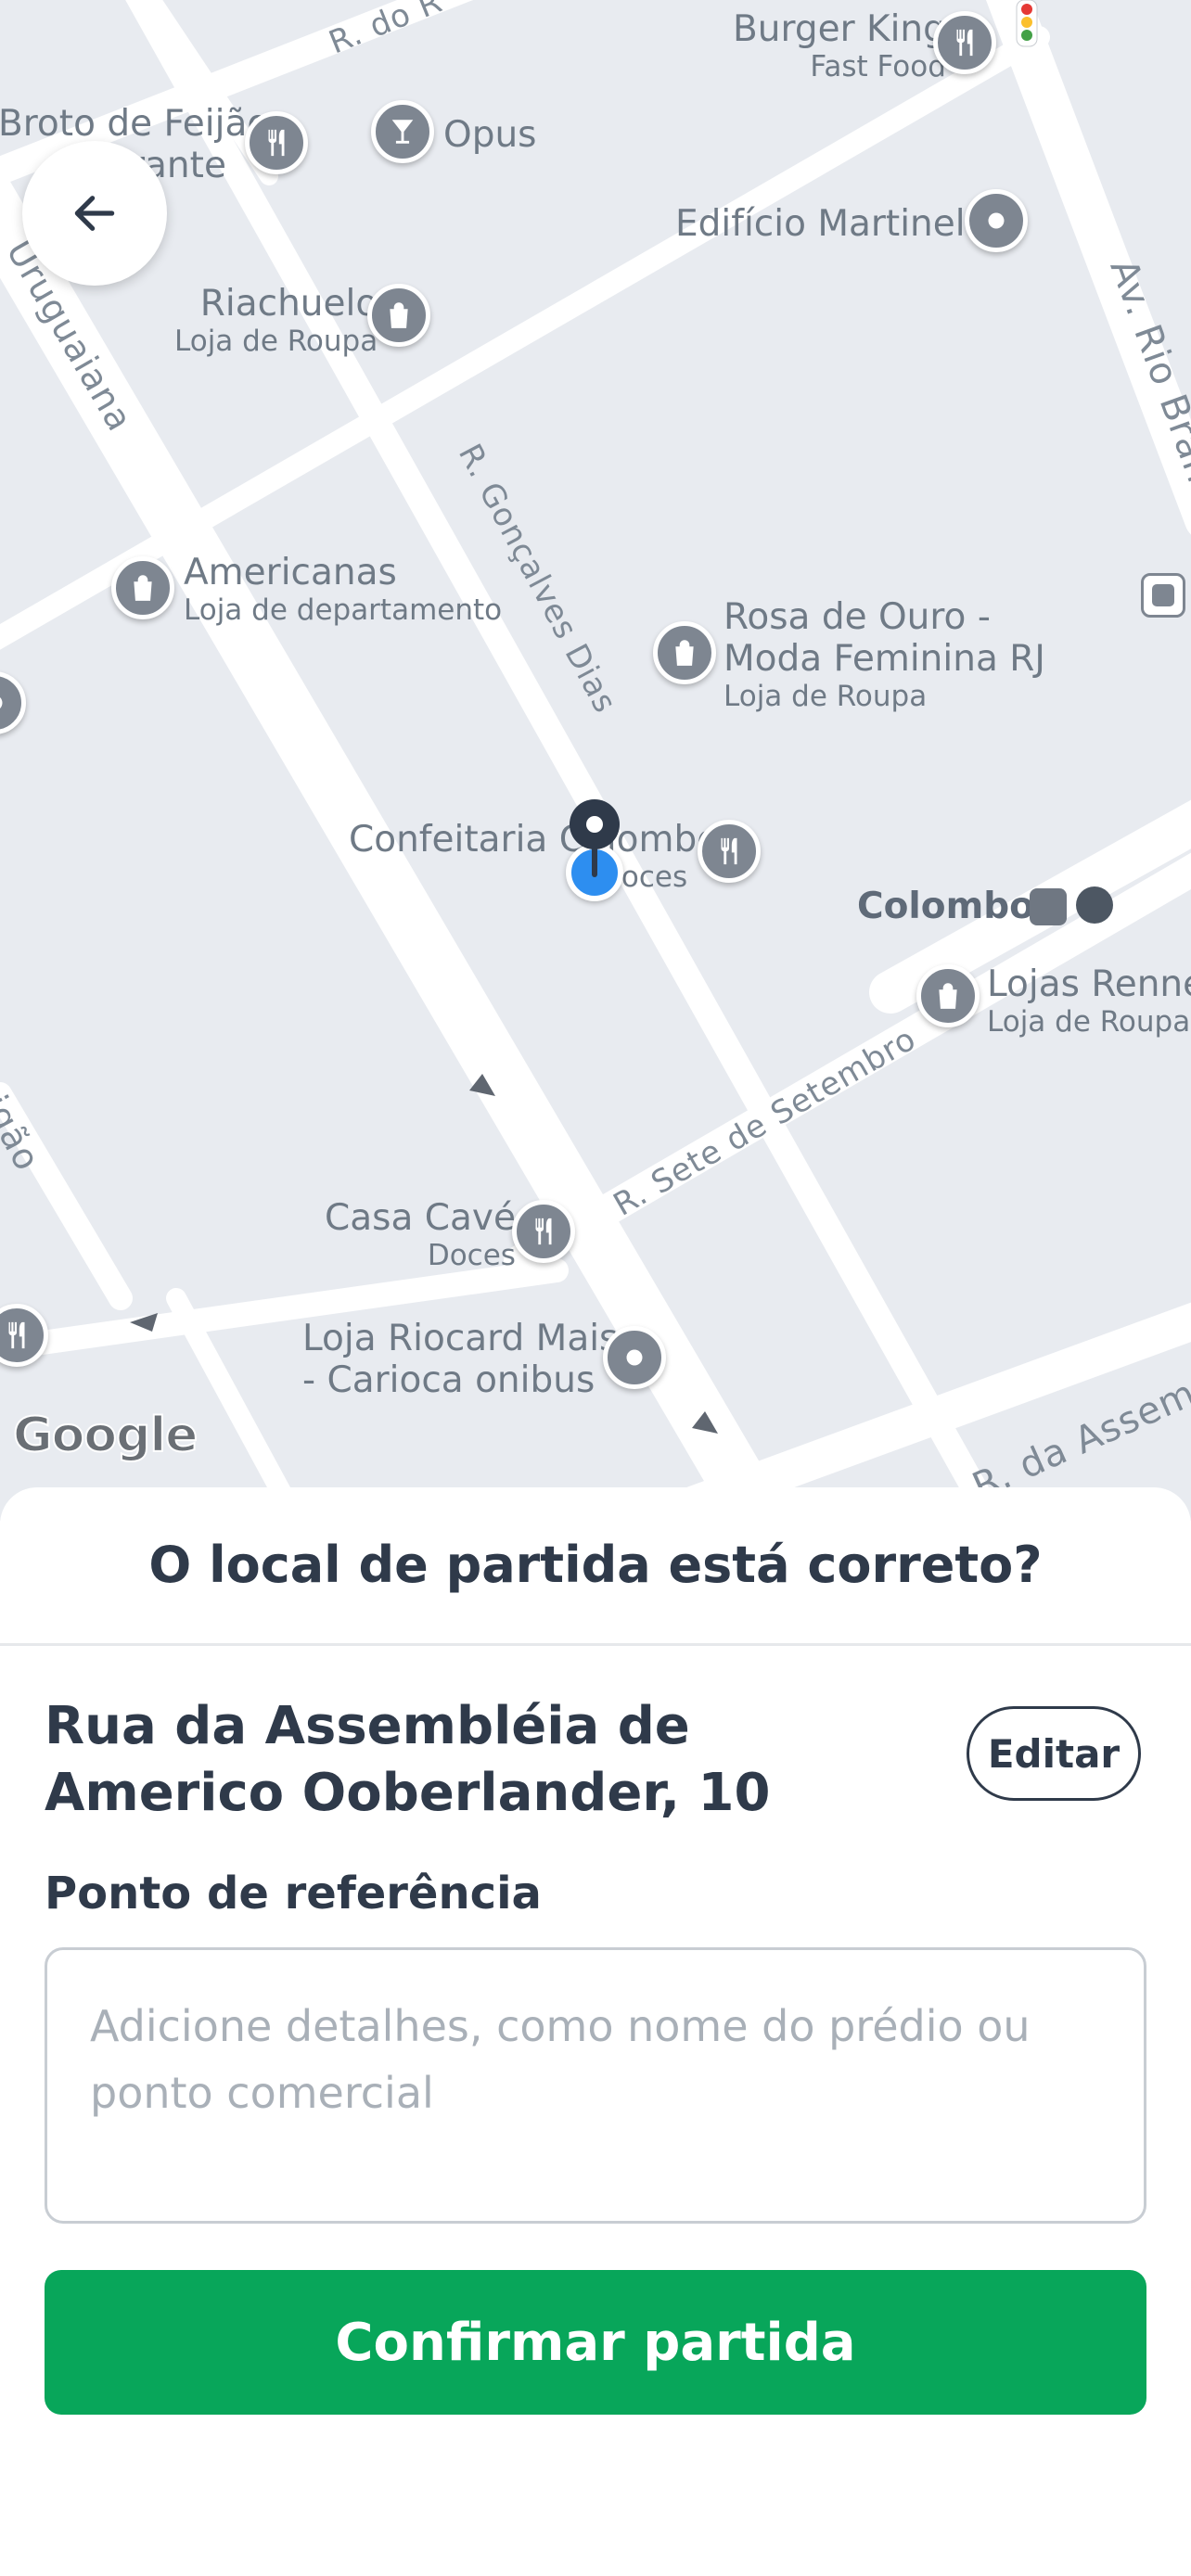  I want to click on place-label-colombo: Colombo, so click(945, 907).